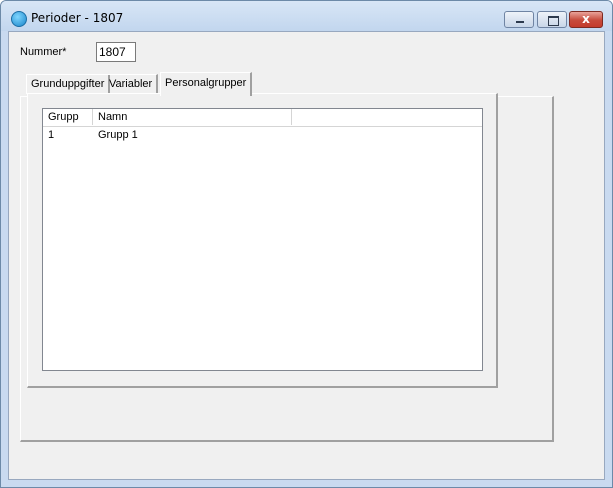 This screenshot has height=488, width=613. What do you see at coordinates (77, 18) in the screenshot?
I see `window-title: Perioder - 1807` at bounding box center [77, 18].